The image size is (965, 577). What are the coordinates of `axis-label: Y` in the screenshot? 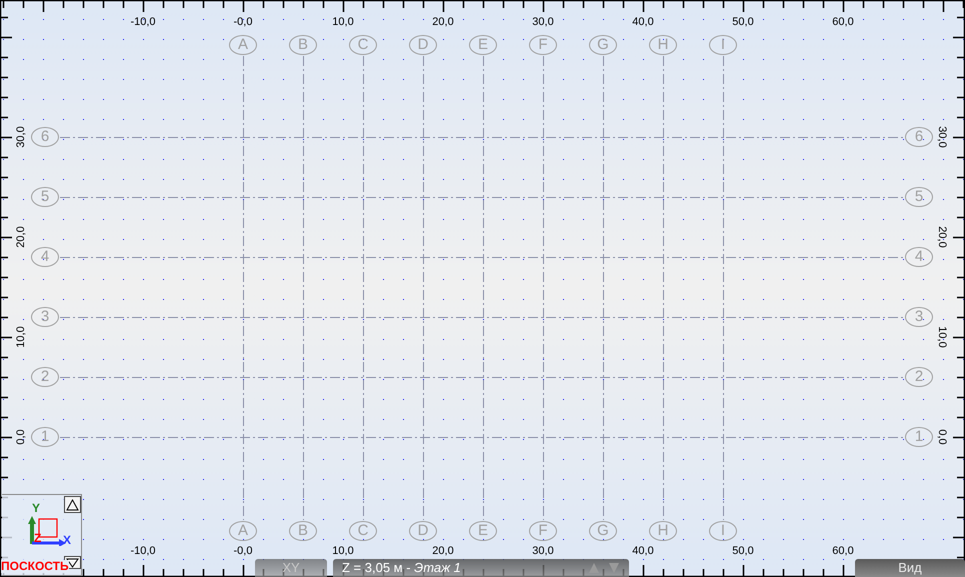 It's located at (36, 508).